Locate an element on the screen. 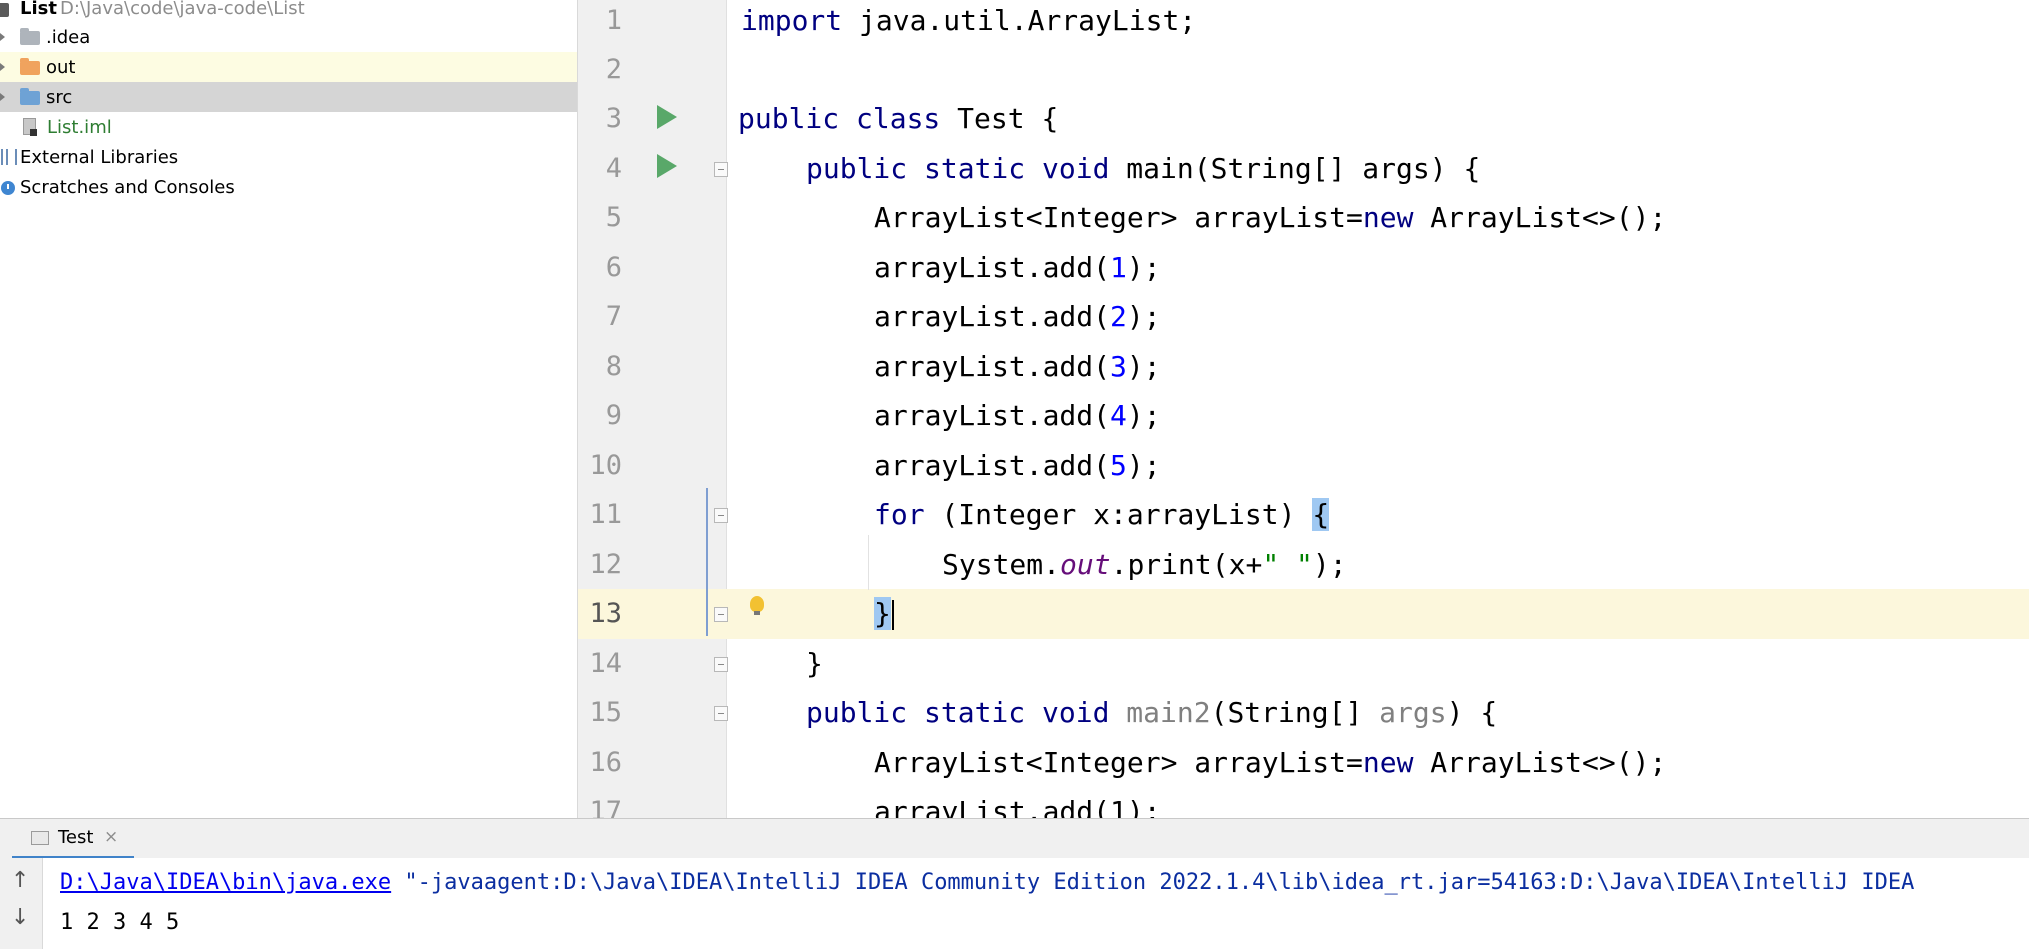 The width and height of the screenshot is (2029, 949). line-number: 8 is located at coordinates (613, 366).